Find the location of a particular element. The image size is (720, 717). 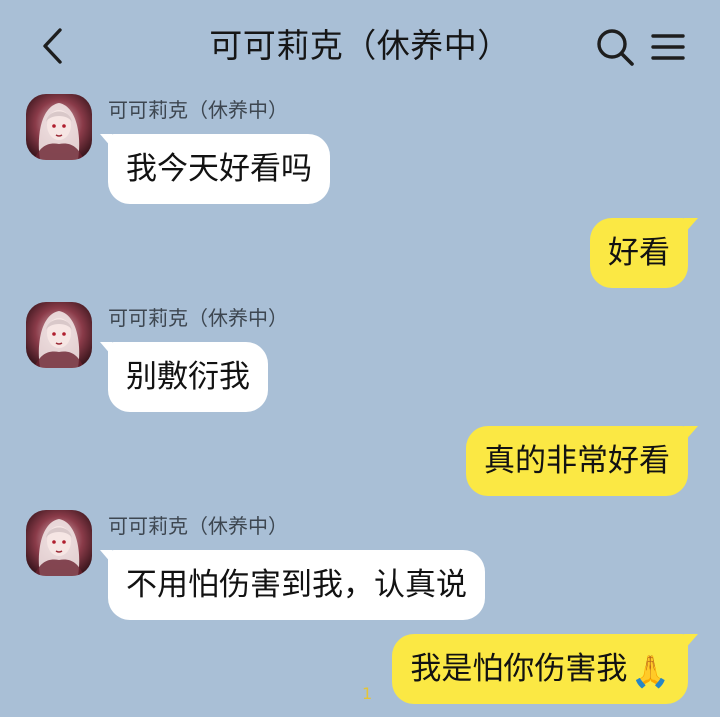

chat-header: 可可莉克（休养中） is located at coordinates (360, 46).